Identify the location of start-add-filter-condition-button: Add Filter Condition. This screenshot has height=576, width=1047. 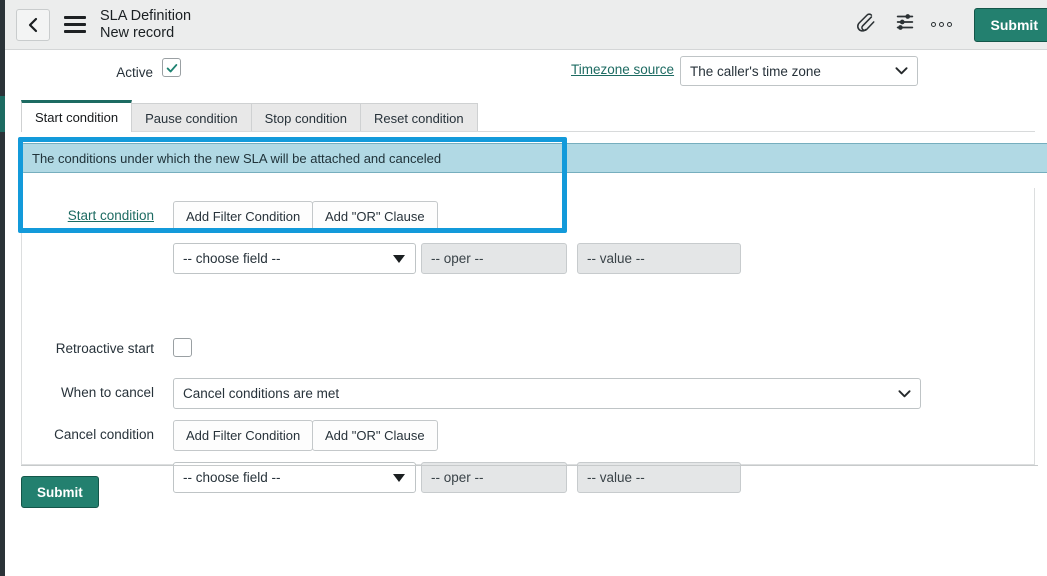
(243, 216).